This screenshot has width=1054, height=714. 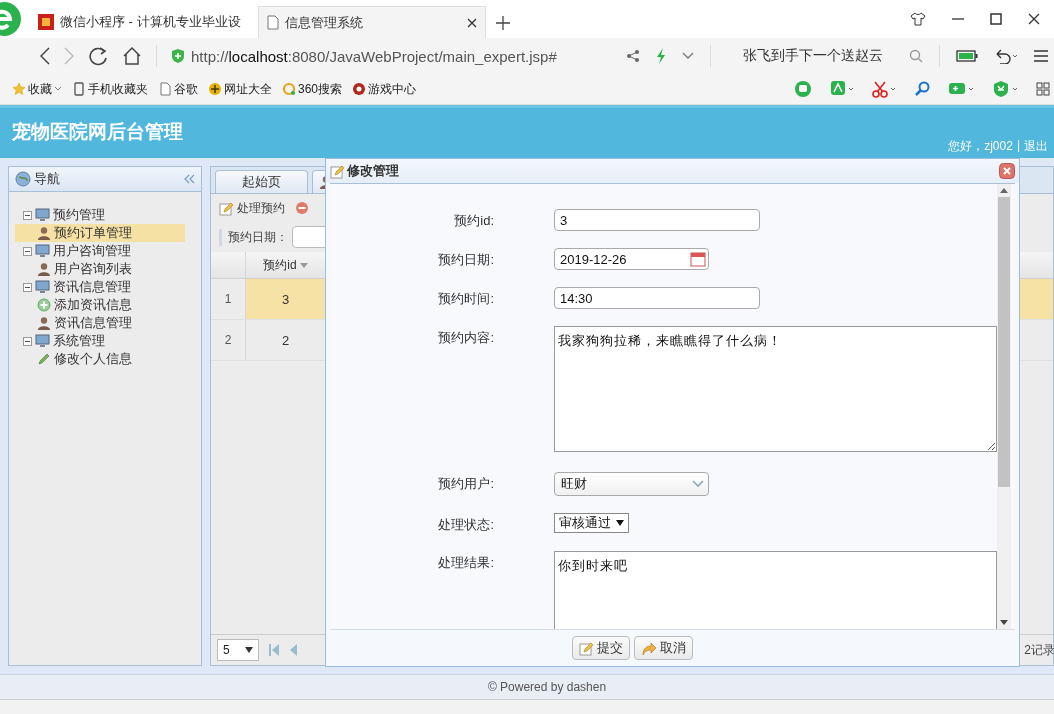 I want to click on table-cell-text: 2, so click(x=285, y=340).